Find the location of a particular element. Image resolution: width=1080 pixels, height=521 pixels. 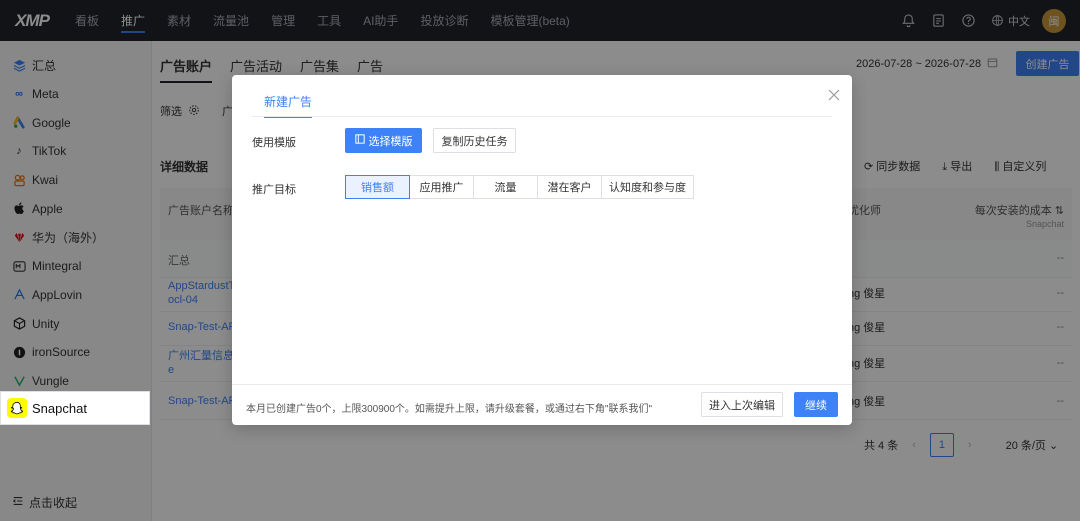

snapchat-icon is located at coordinates (17, 408).